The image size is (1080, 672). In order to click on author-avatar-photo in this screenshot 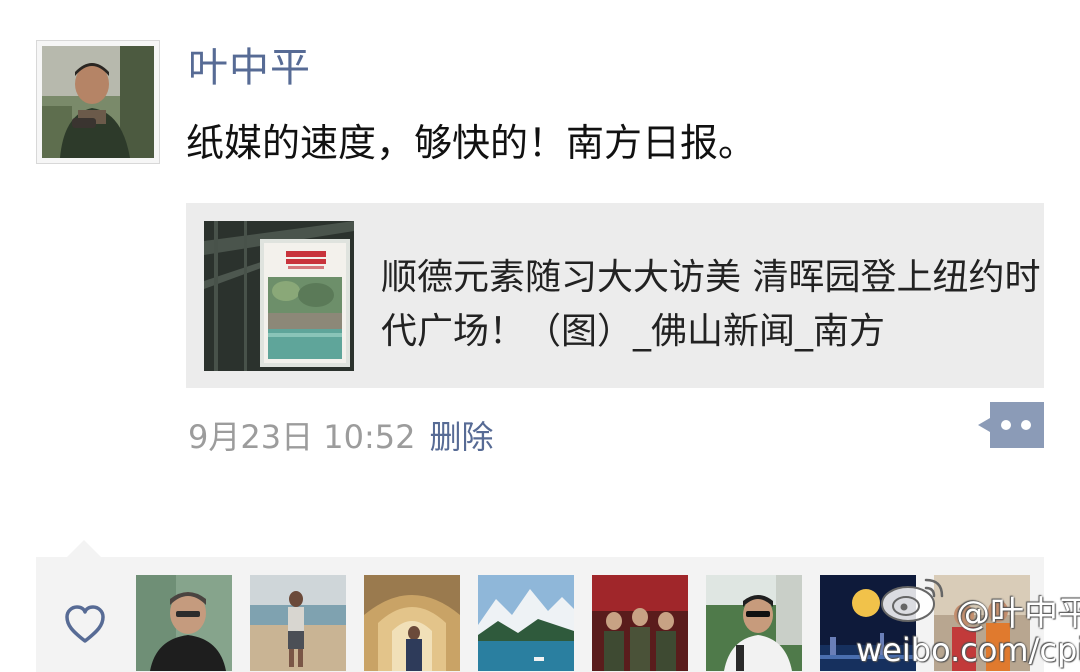, I will do `click(98, 102)`.